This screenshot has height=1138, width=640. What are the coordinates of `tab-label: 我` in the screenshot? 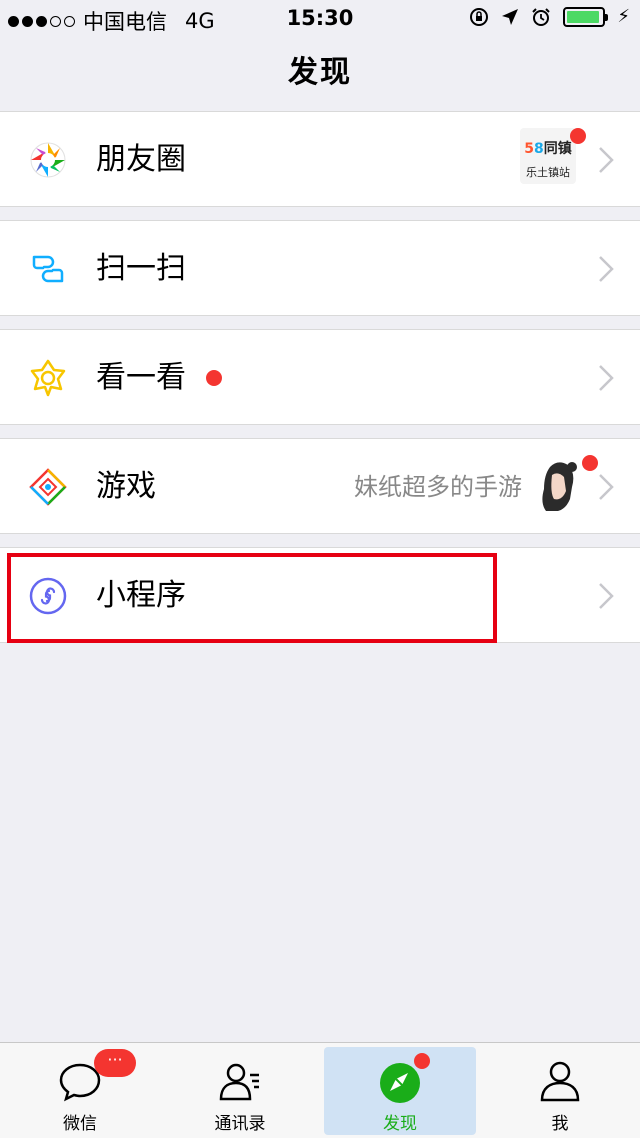 It's located at (560, 1124).